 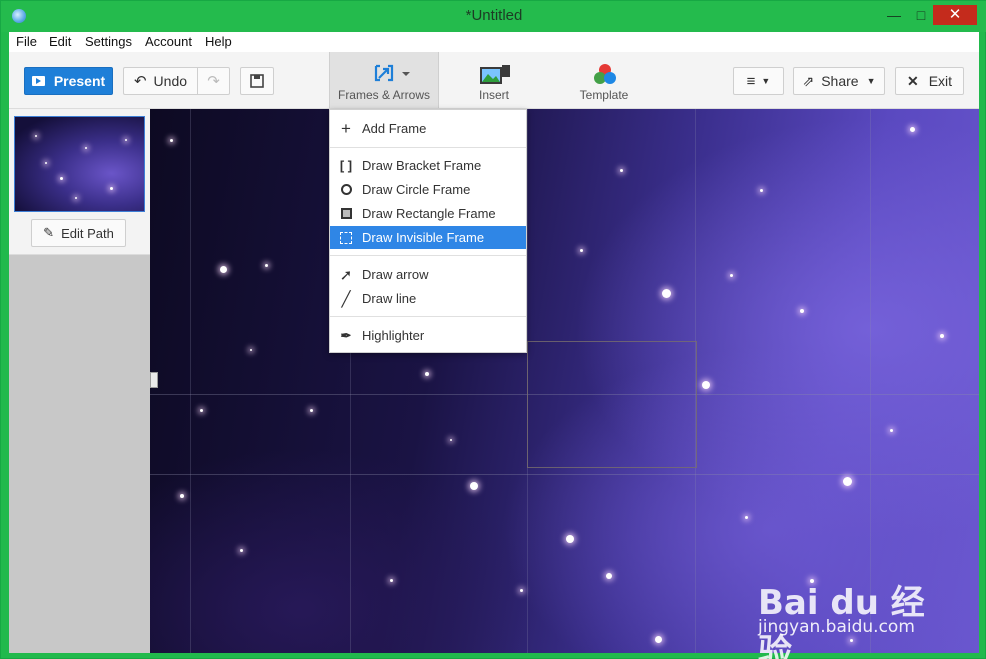 What do you see at coordinates (758, 81) in the screenshot?
I see `more-menu-button: ≡ ▼` at bounding box center [758, 81].